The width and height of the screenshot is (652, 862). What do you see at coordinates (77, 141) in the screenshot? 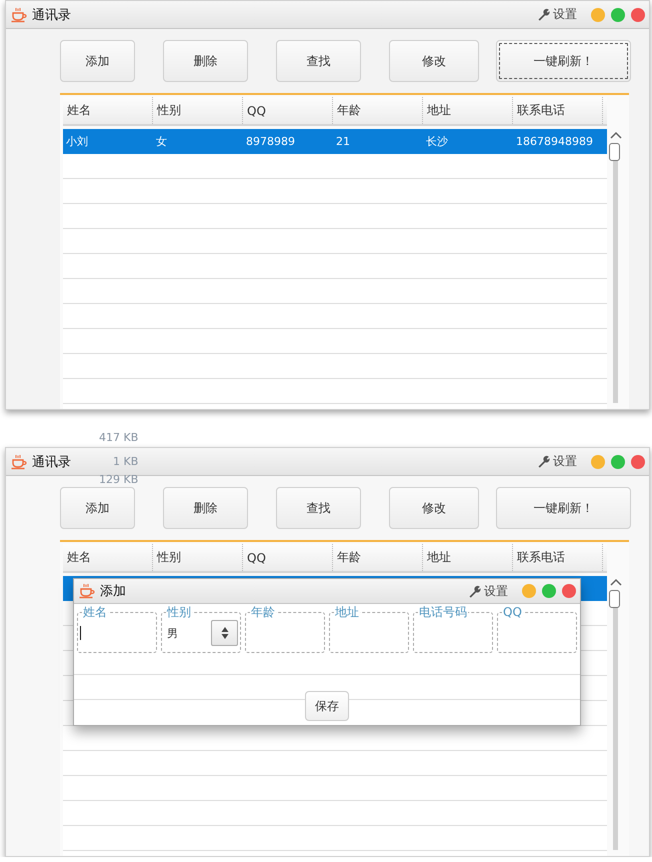
I see `table-cell: 小刘` at bounding box center [77, 141].